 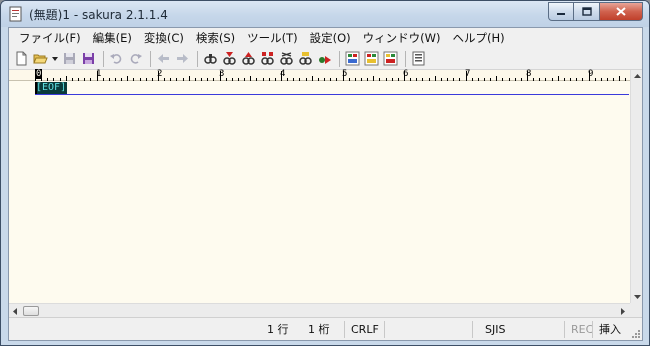 I want to click on search-icon, so click(x=210, y=59).